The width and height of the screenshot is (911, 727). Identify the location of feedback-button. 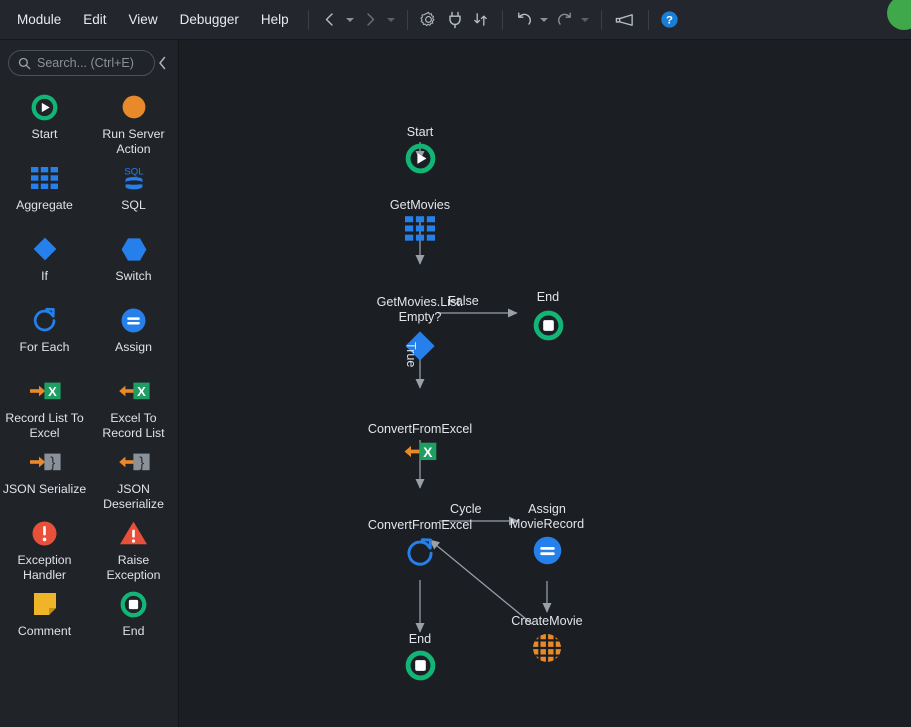
(625, 20).